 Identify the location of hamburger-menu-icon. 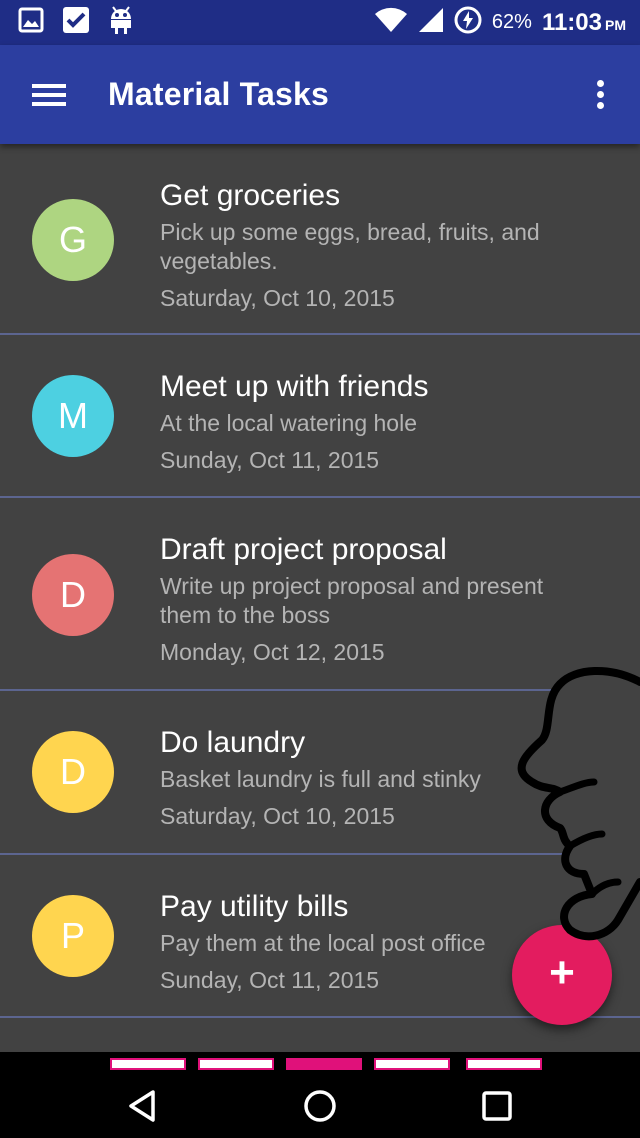
(49, 94).